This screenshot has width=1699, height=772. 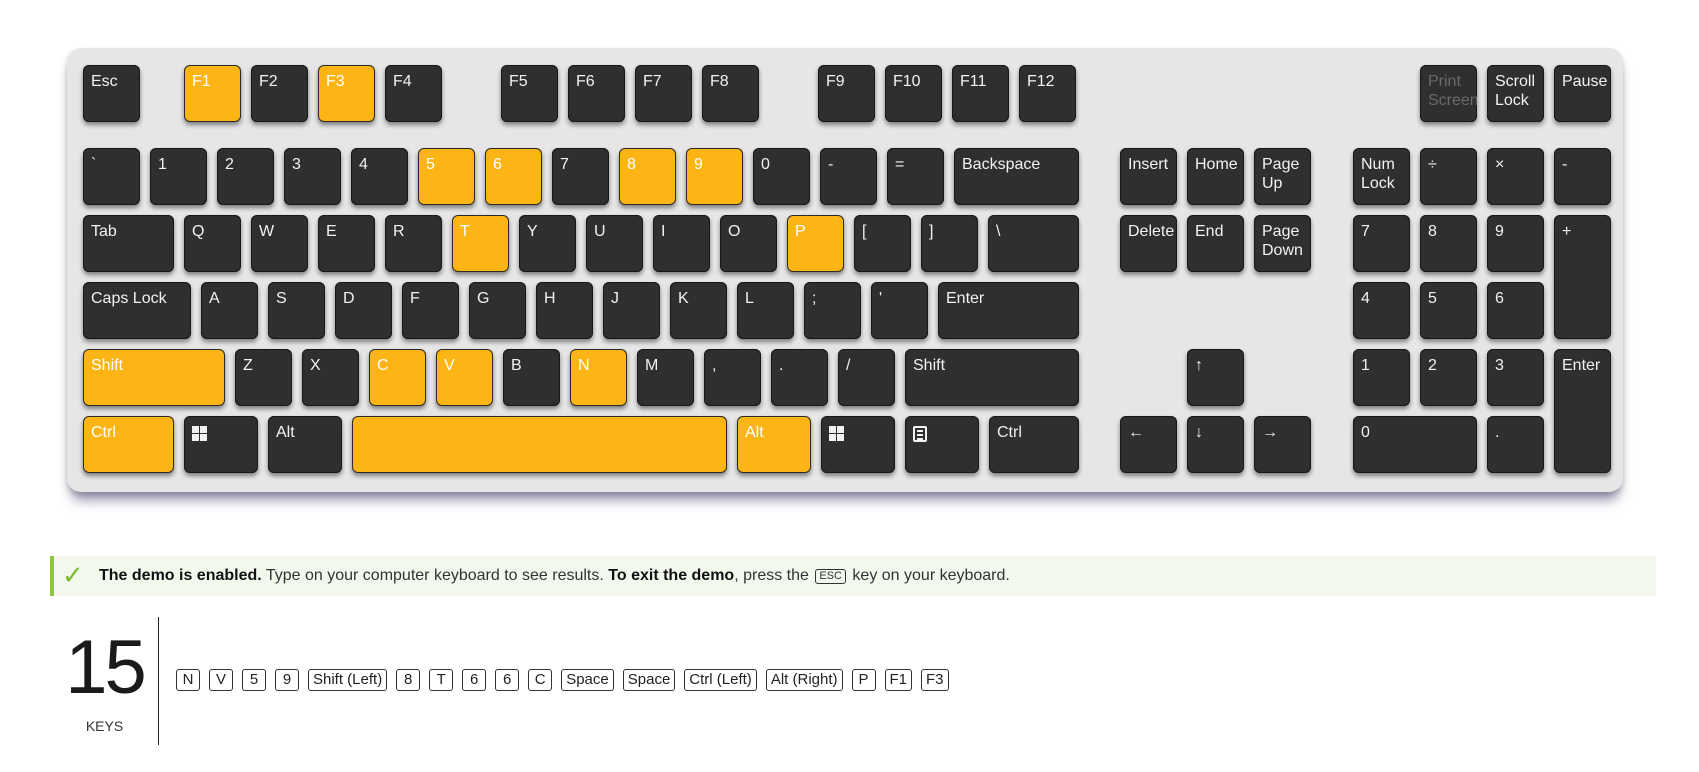 I want to click on key-z: Z, so click(x=263, y=377).